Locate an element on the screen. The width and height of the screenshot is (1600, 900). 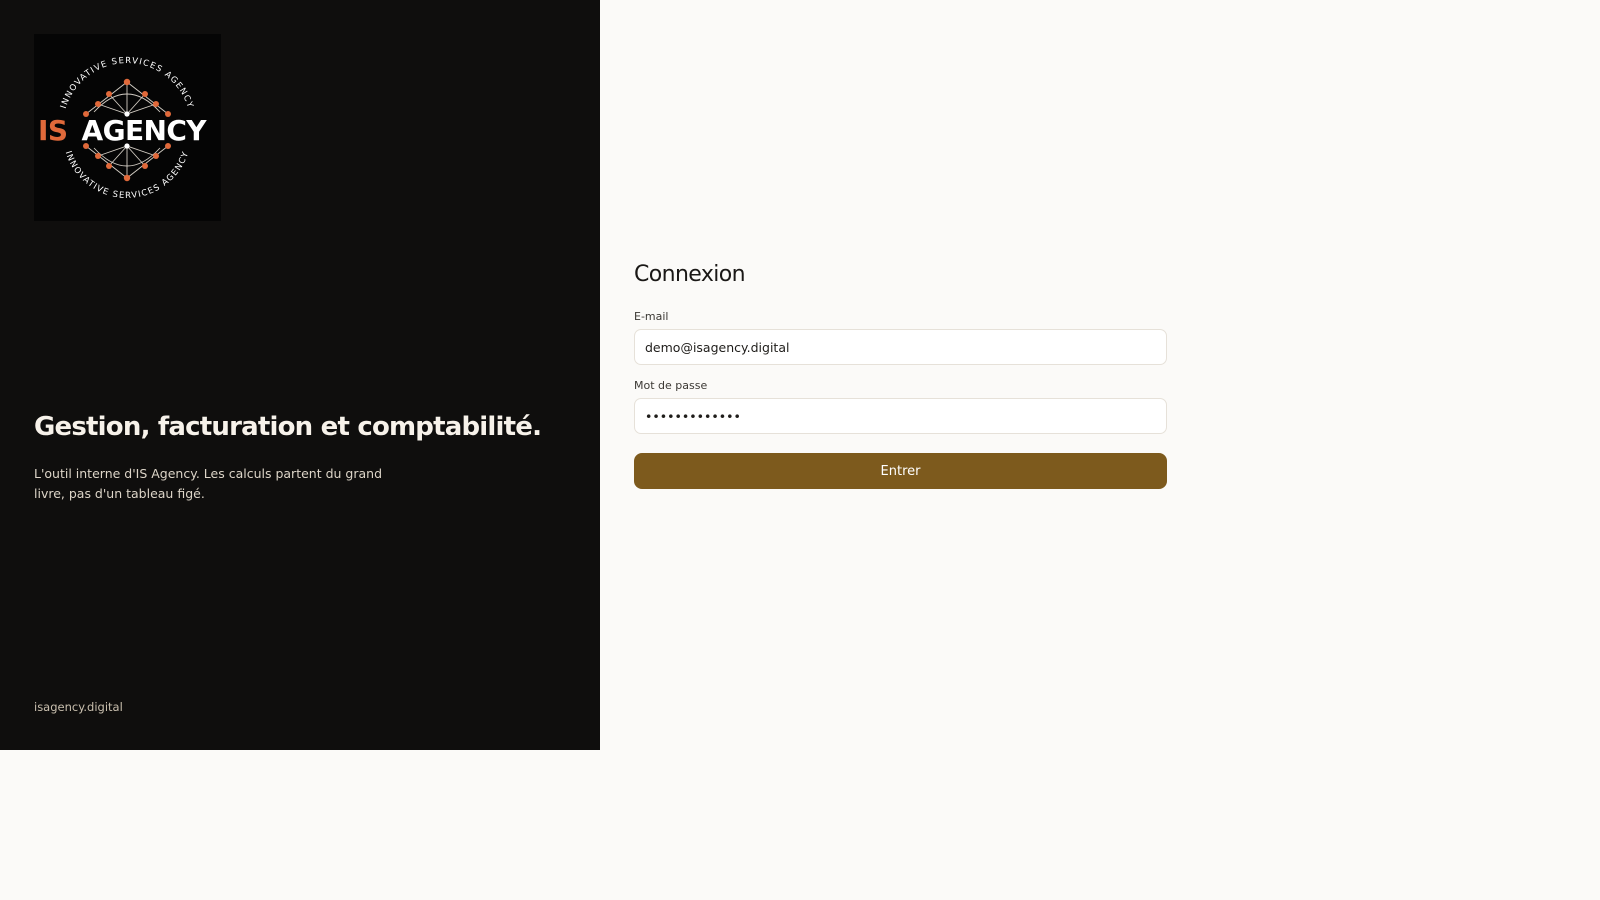
form-title: Connexion is located at coordinates (690, 274).